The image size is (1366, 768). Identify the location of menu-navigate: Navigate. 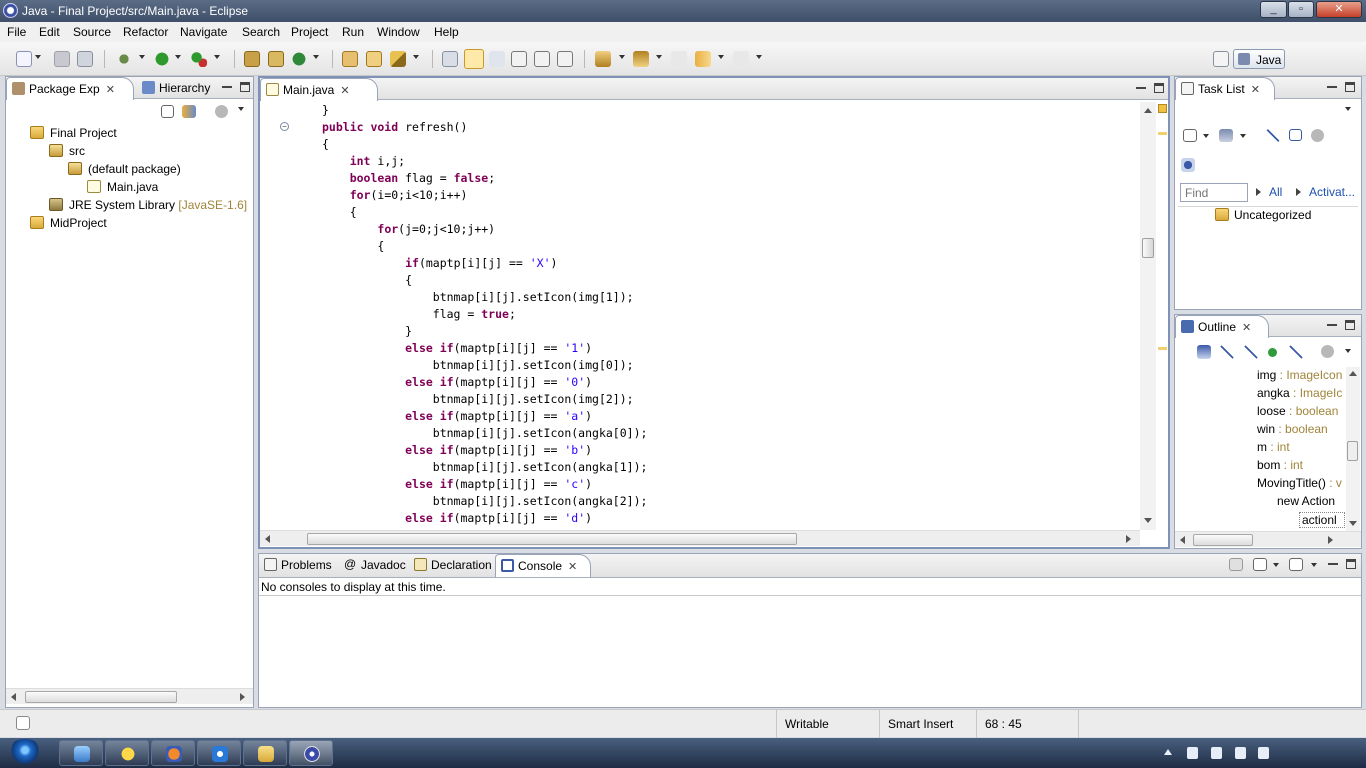
(203, 32).